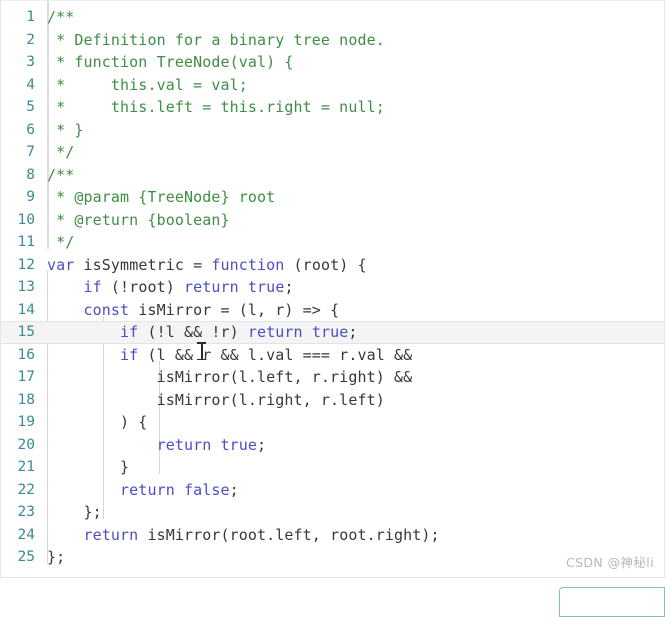 This screenshot has width=665, height=617. What do you see at coordinates (355, 490) in the screenshot?
I see `code-text: return false;` at bounding box center [355, 490].